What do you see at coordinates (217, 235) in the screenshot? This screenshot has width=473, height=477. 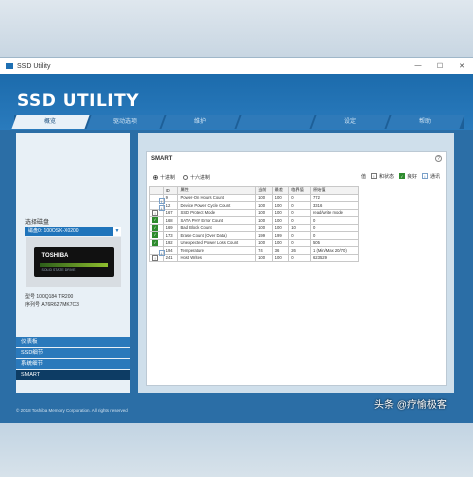 I see `cell-name: Erase Count (Over Data)` at bounding box center [217, 235].